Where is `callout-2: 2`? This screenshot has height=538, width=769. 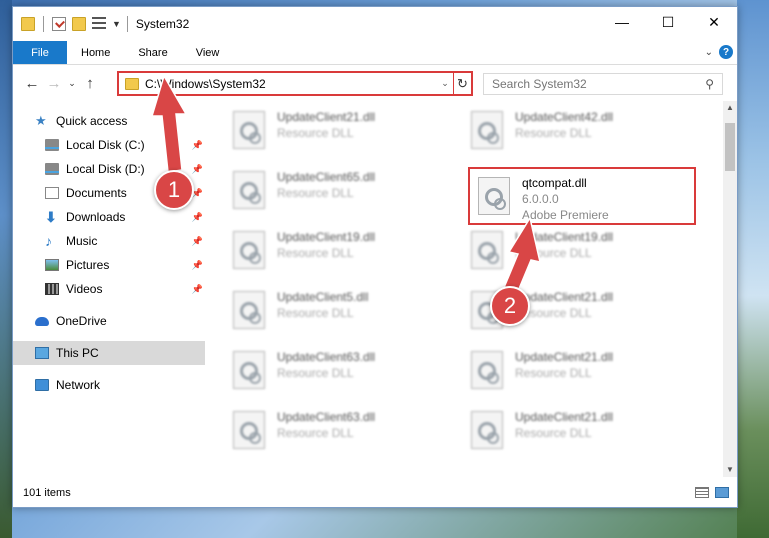 callout-2: 2 is located at coordinates (510, 306).